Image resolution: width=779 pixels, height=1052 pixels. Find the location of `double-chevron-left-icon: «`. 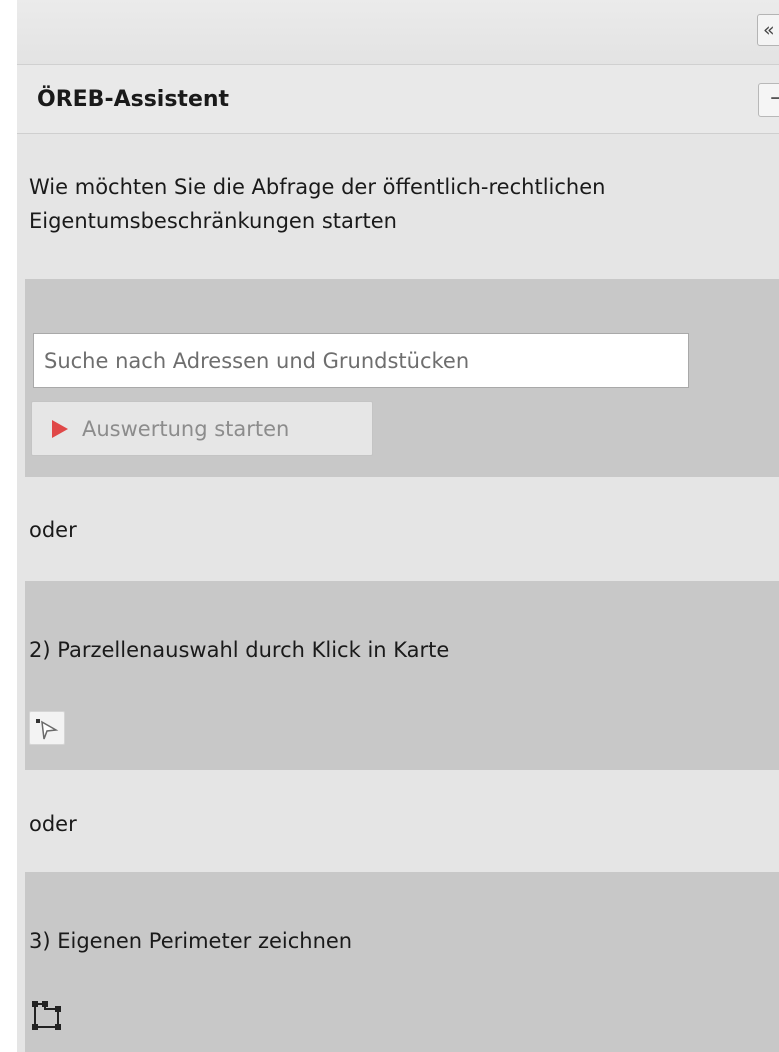

double-chevron-left-icon: « is located at coordinates (769, 30).